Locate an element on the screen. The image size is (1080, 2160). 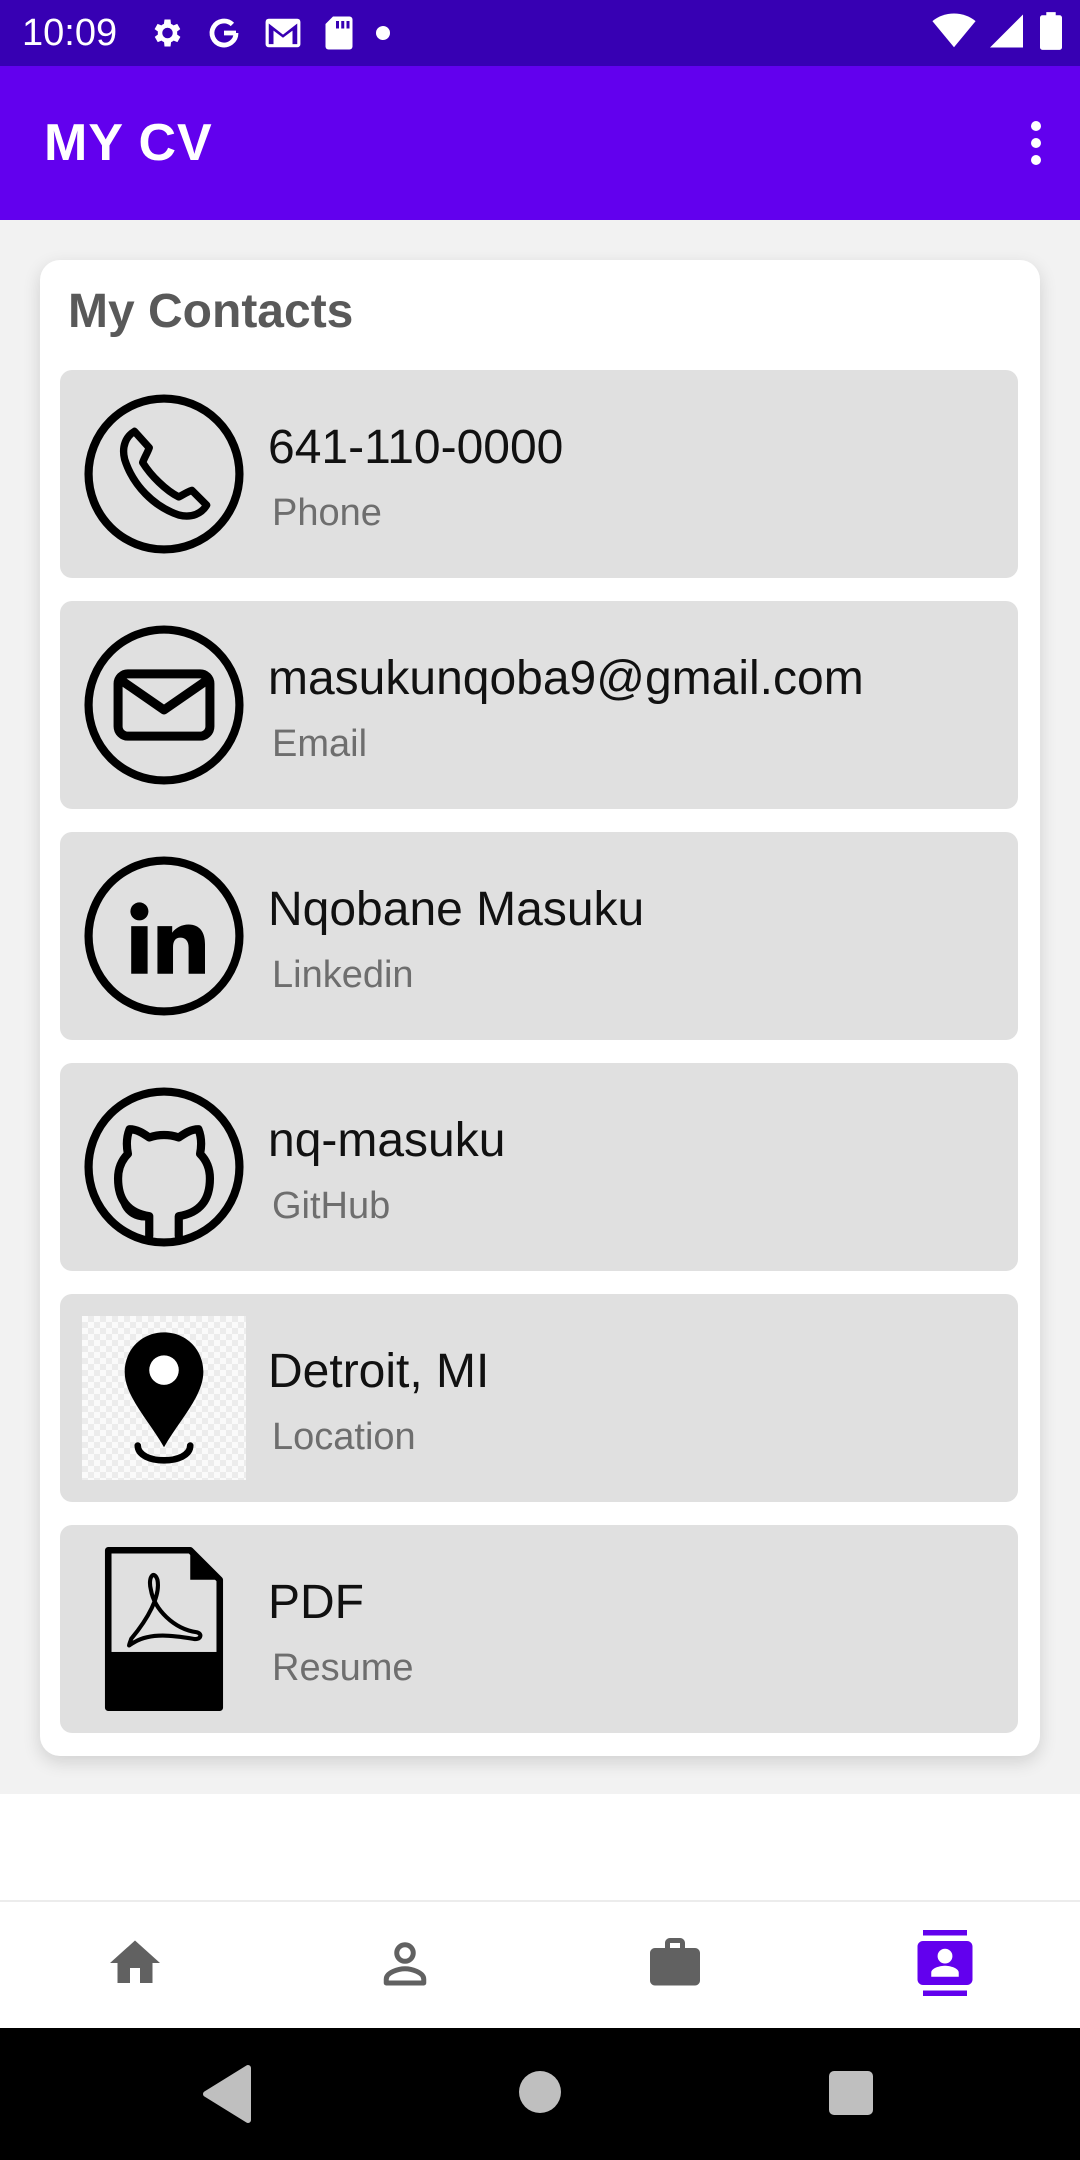
nav-experience is located at coordinates (675, 1965).